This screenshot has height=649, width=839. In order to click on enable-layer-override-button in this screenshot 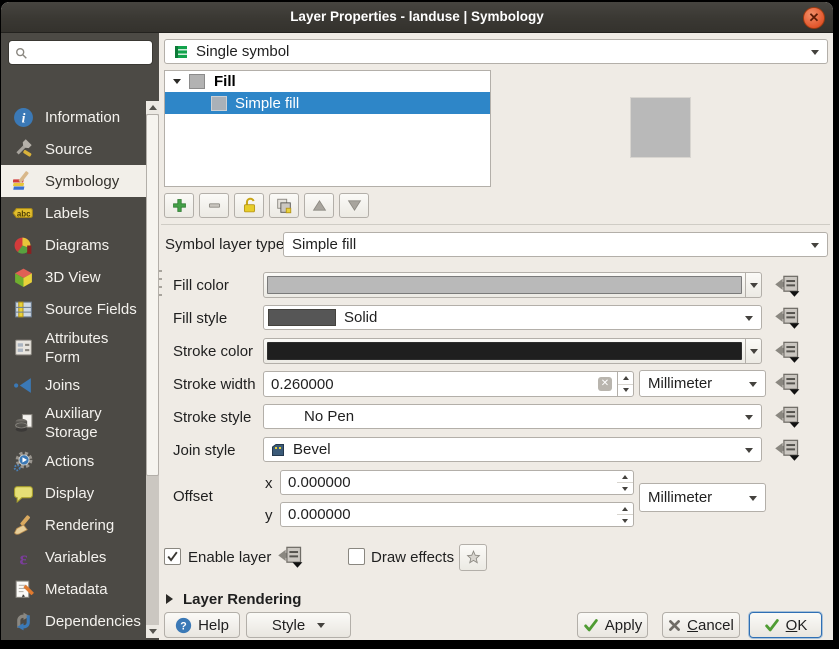, I will do `click(290, 556)`.